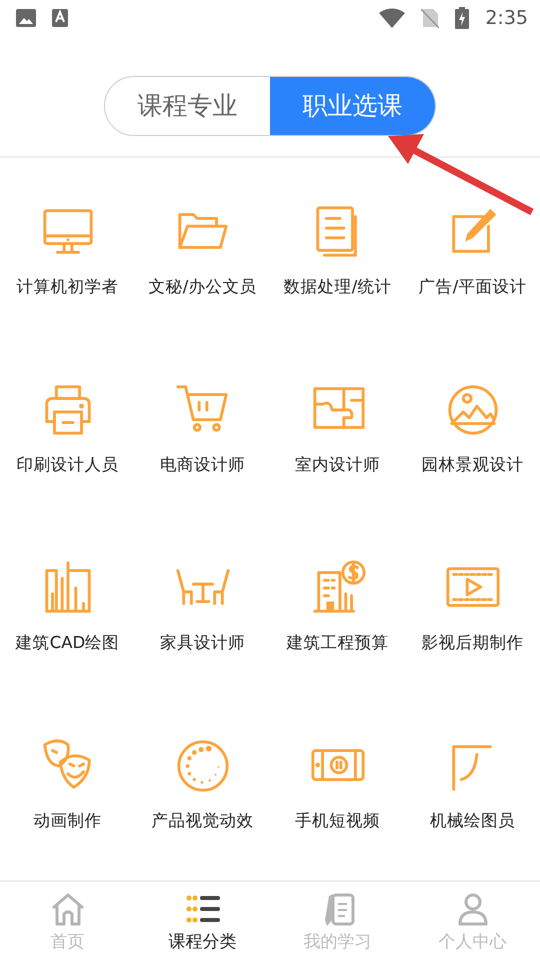 The width and height of the screenshot is (540, 960). I want to click on category-label: 建筑工程预算, so click(337, 643).